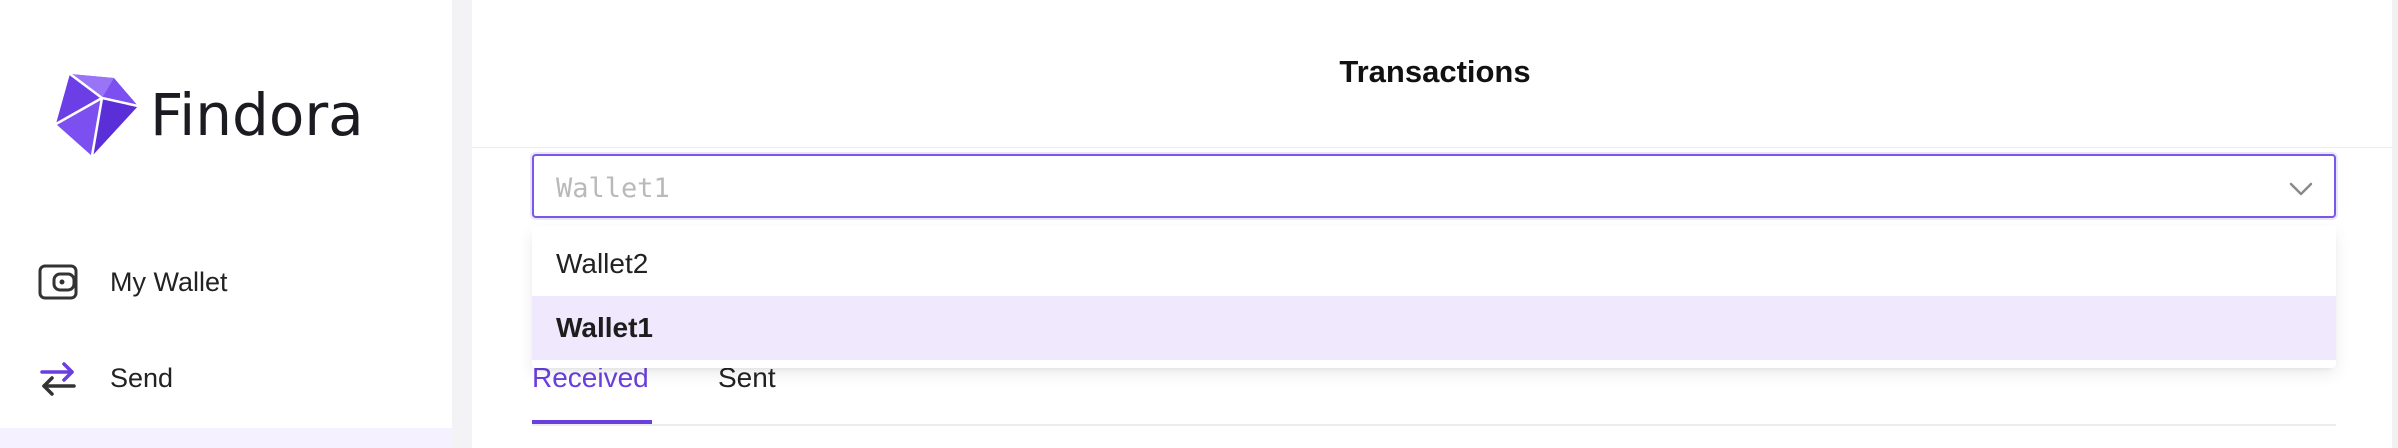  I want to click on wallet-select-value: Wallet1, so click(613, 188).